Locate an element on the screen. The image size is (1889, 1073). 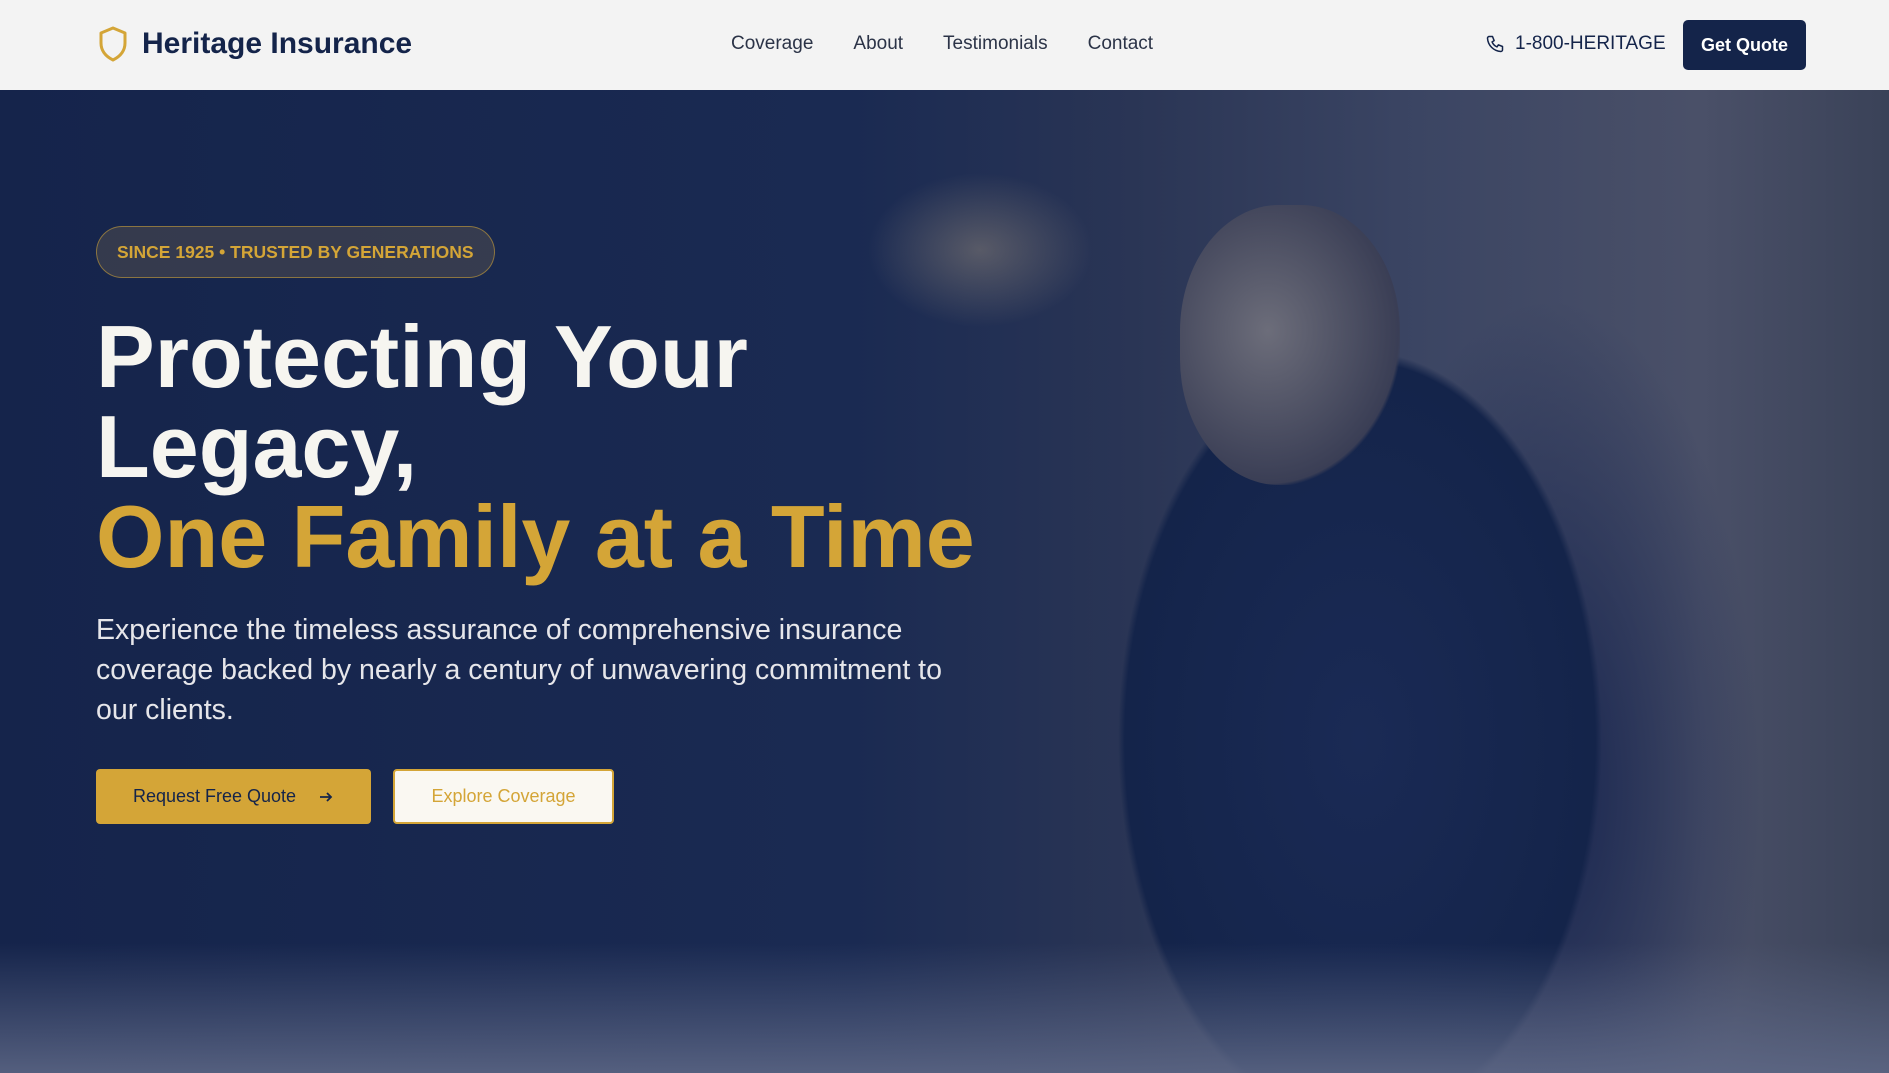
logo: Heritage Insurance is located at coordinates (255, 44).